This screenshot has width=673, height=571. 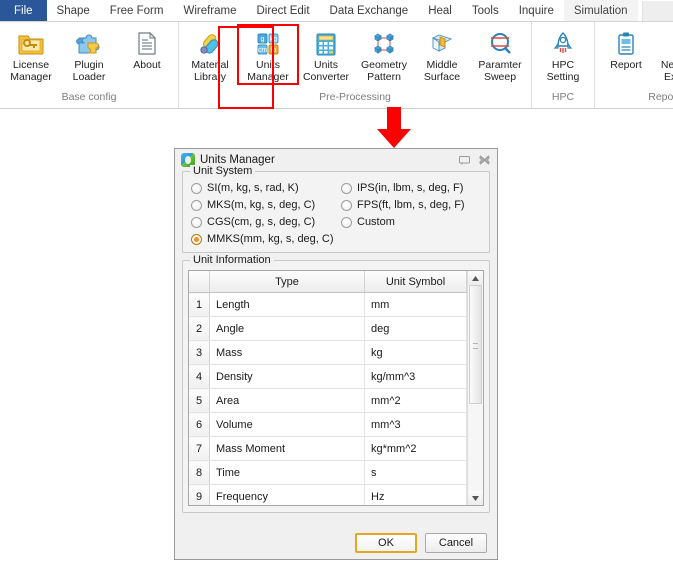 What do you see at coordinates (23, 10) in the screenshot?
I see `tab-file: File` at bounding box center [23, 10].